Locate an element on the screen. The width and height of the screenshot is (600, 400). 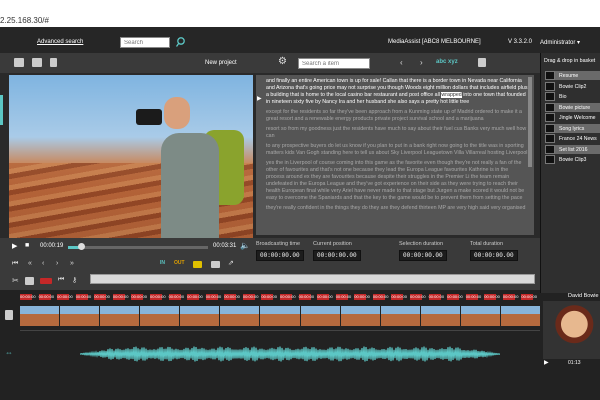
selection-duration-value: 00:00:00.00 is located at coordinates (423, 255).